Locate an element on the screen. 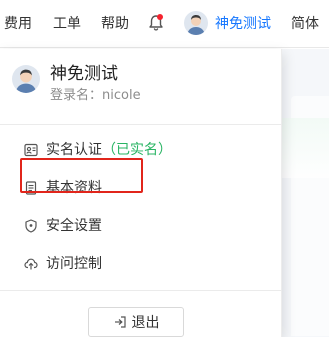  menu-item-security-settings: 安全设置 is located at coordinates (141, 226).